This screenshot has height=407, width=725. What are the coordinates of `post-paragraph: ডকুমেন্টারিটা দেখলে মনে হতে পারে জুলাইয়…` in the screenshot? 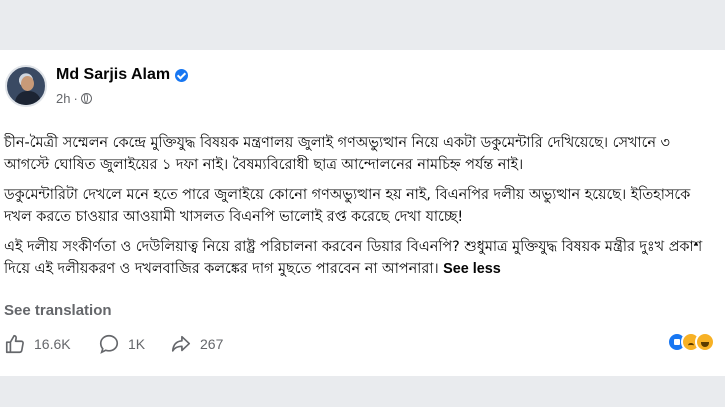 It's located at (347, 206).